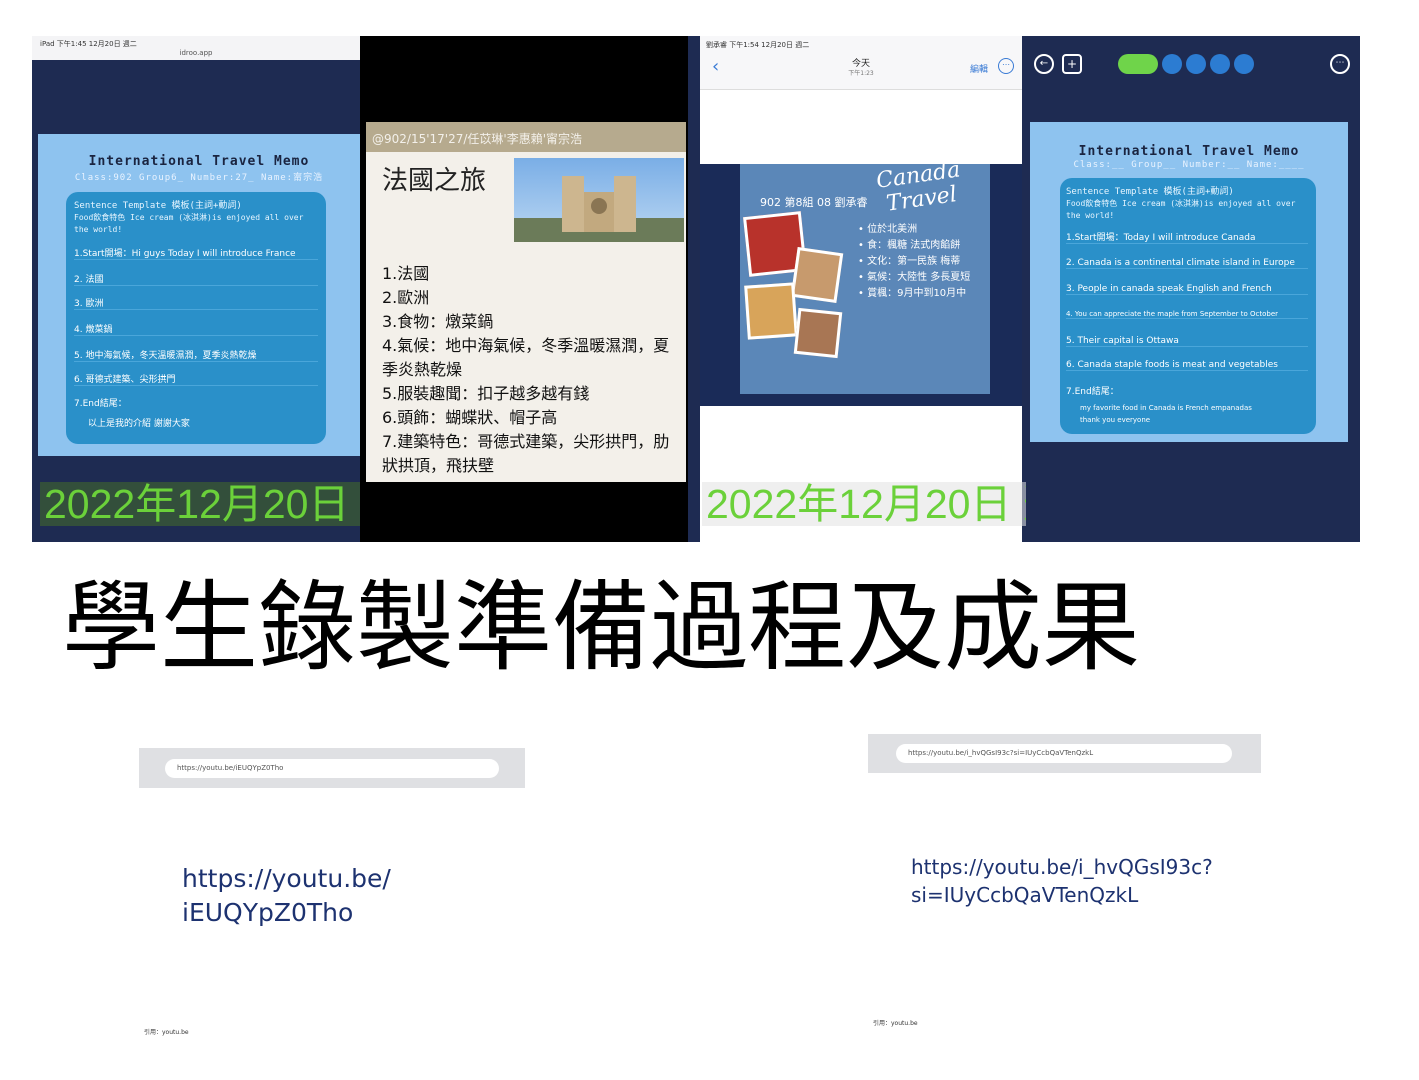  I want to click on memo-row: 6. 哥德式建築、尖形拱門, so click(196, 379).